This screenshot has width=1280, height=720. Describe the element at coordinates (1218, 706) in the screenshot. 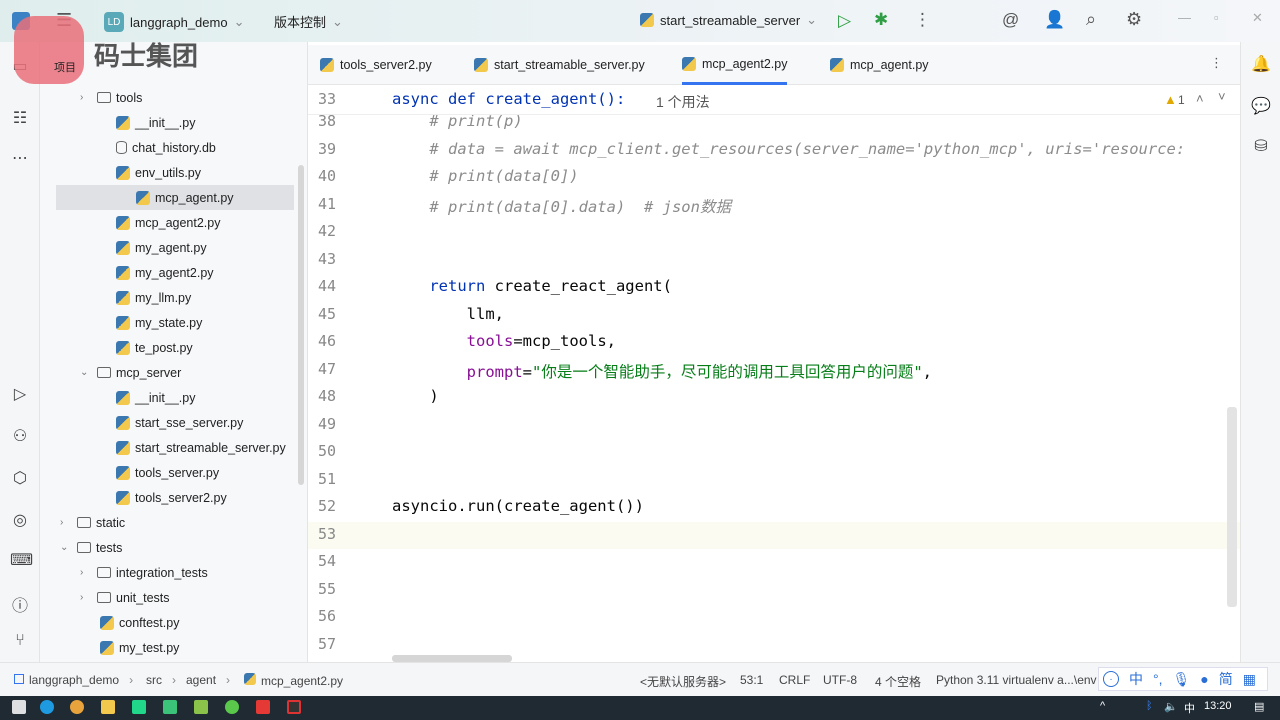

I see `clock: 13:20` at that location.